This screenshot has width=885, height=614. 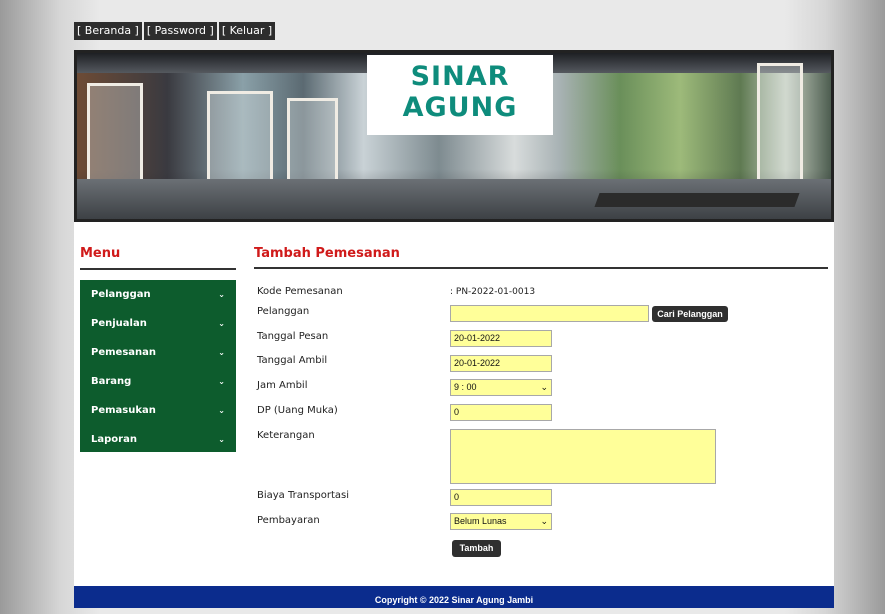 What do you see at coordinates (303, 495) in the screenshot?
I see `biaya-transportasi-label: Biaya Transportasi` at bounding box center [303, 495].